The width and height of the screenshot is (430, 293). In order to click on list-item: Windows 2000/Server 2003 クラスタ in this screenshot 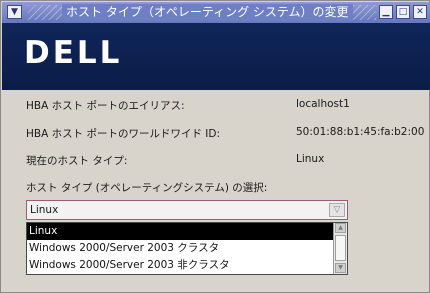, I will do `click(180, 248)`.